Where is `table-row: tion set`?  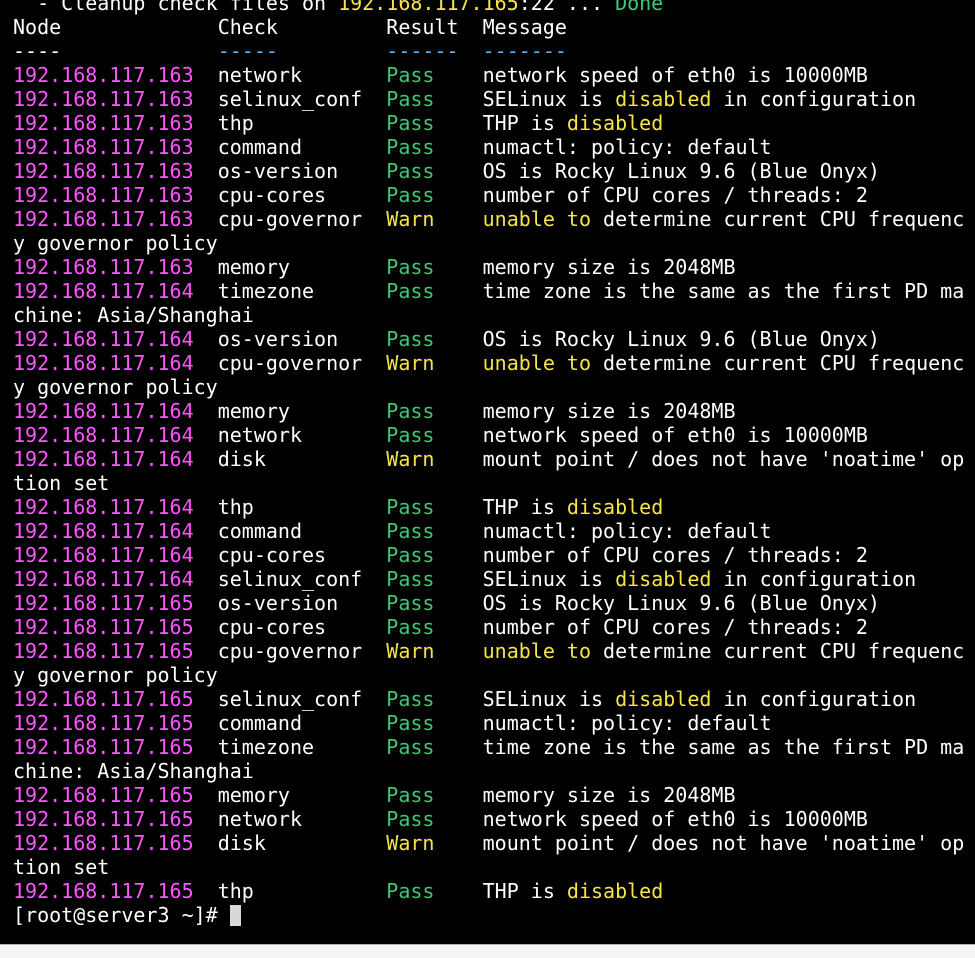
table-row: tion set is located at coordinates (494, 483).